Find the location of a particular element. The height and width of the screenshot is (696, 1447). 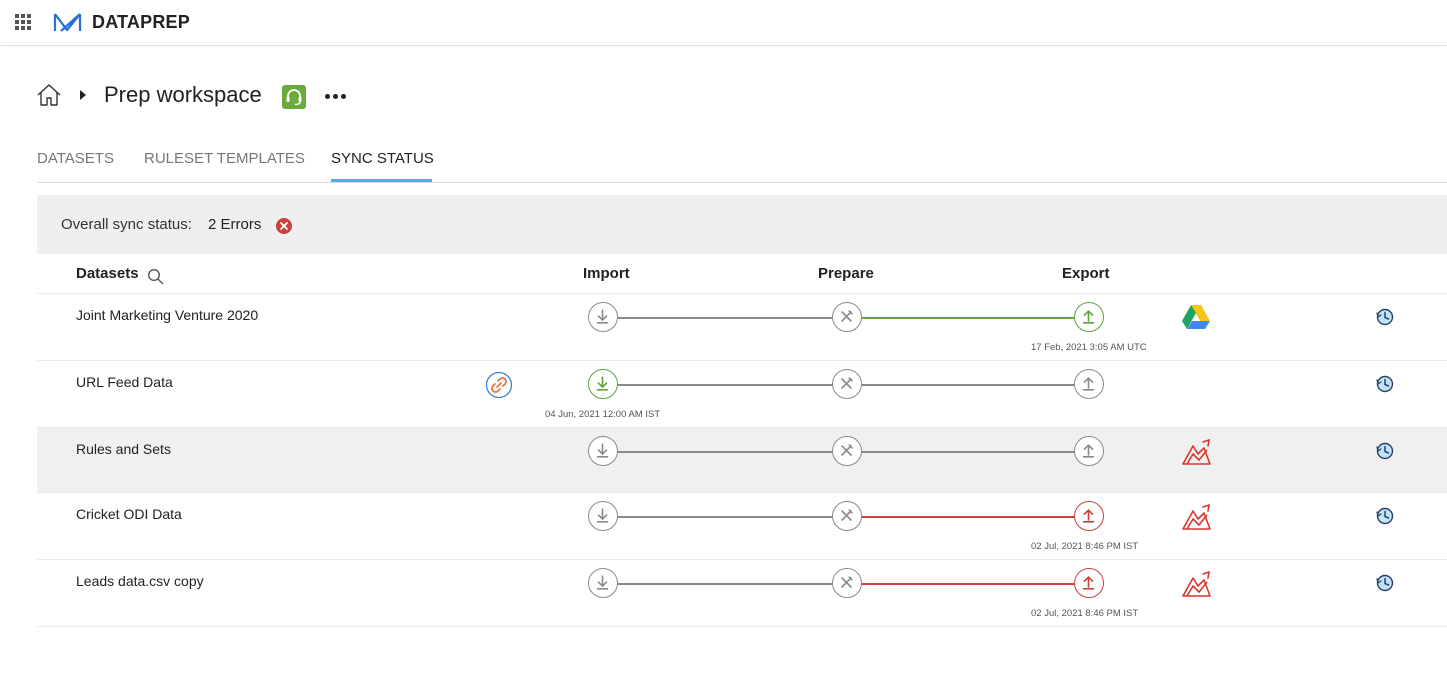

breadcrumb: Prep workspace is located at coordinates (236, 96).